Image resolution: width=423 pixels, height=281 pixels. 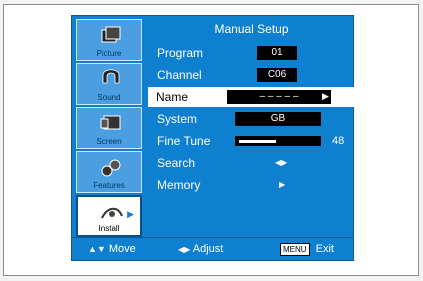 I want to click on sidebar-item-sound: Sound, so click(x=109, y=84).